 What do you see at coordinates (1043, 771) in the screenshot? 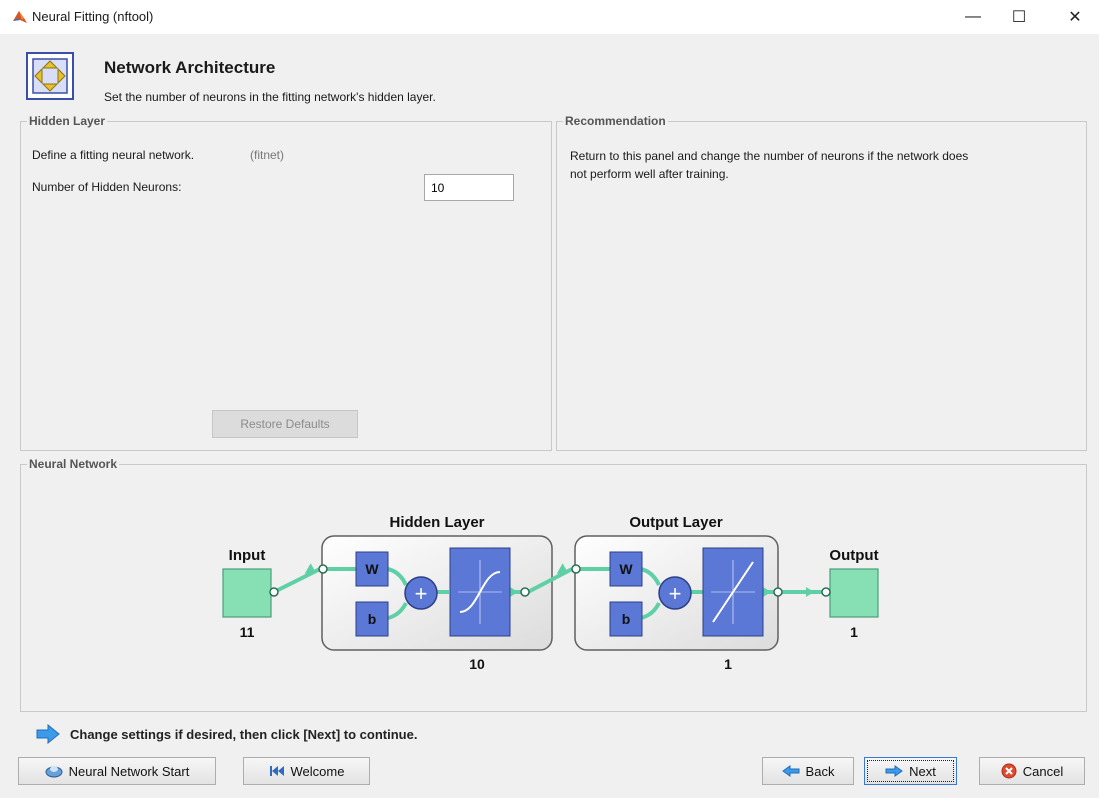
I see `cancel-label: Cancel` at bounding box center [1043, 771].